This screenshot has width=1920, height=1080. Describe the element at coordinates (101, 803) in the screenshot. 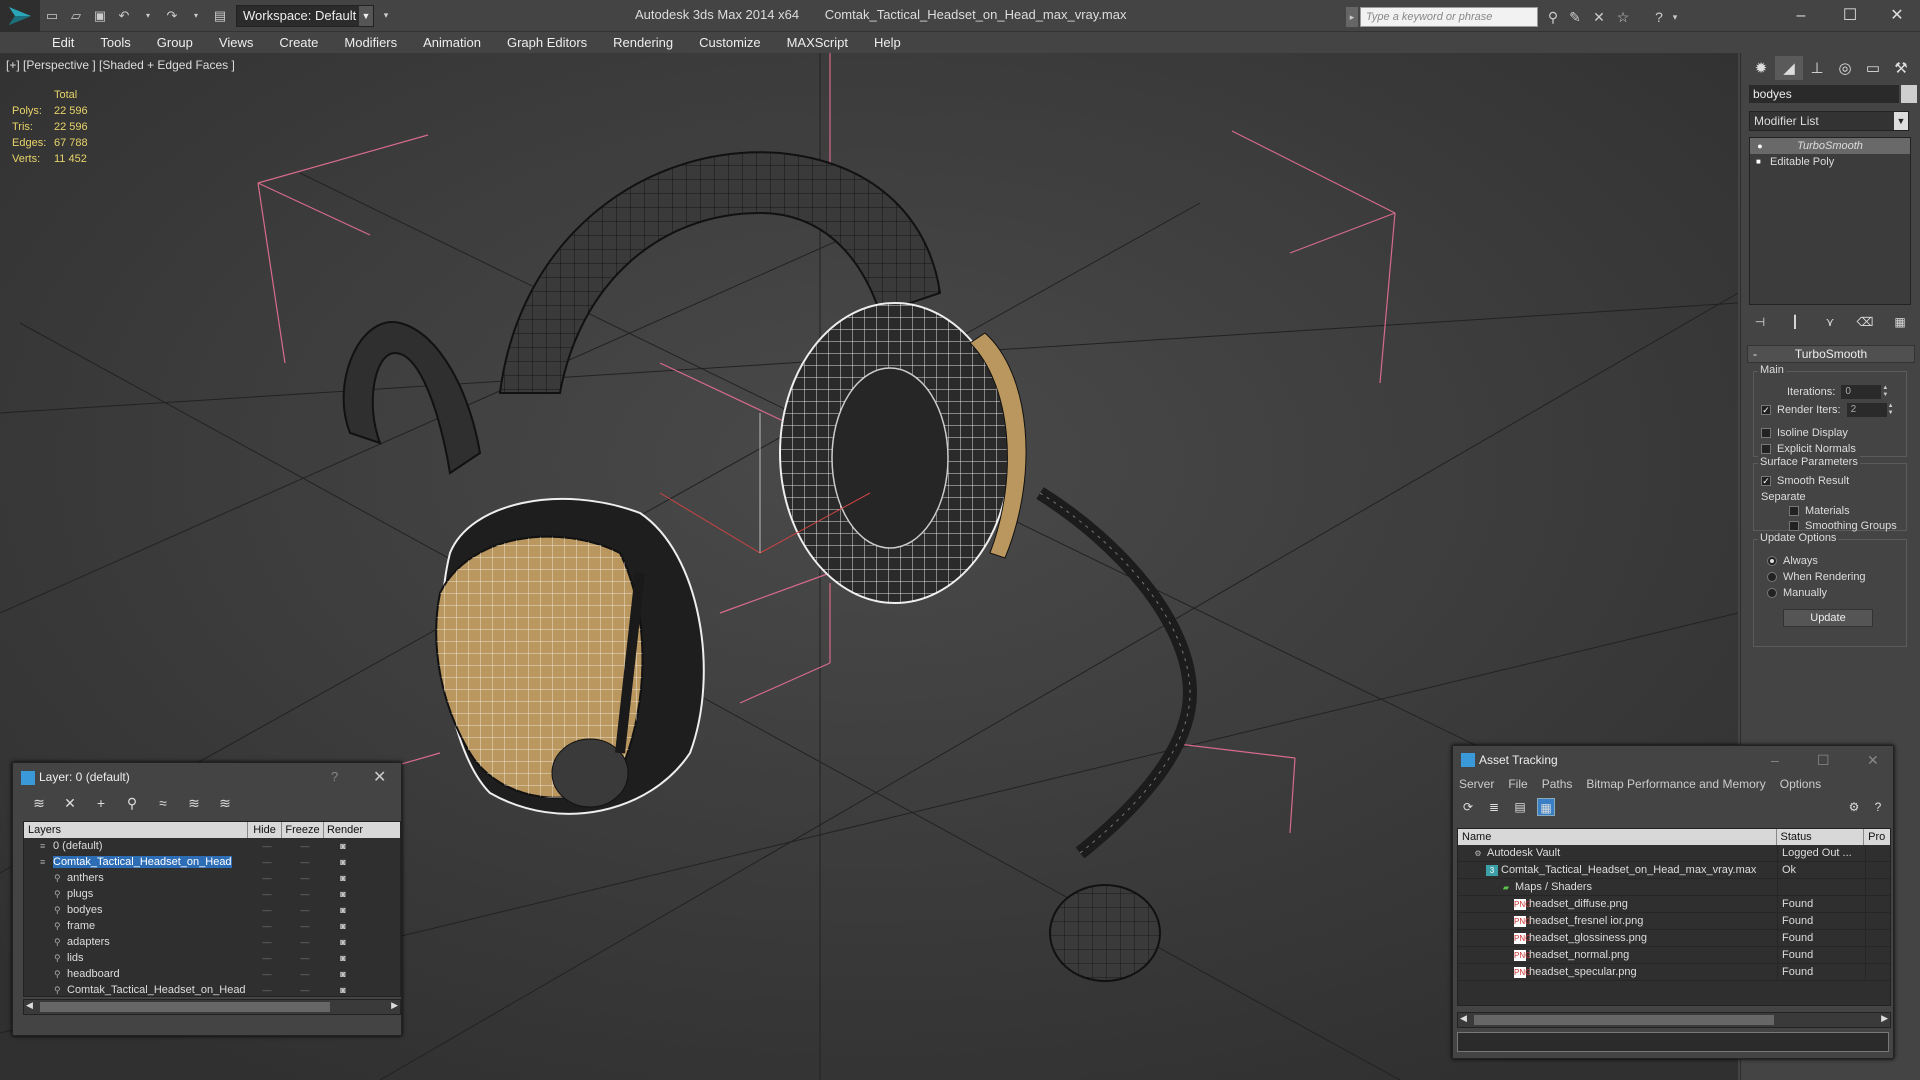

I see `add-to-layer-icon: +` at that location.